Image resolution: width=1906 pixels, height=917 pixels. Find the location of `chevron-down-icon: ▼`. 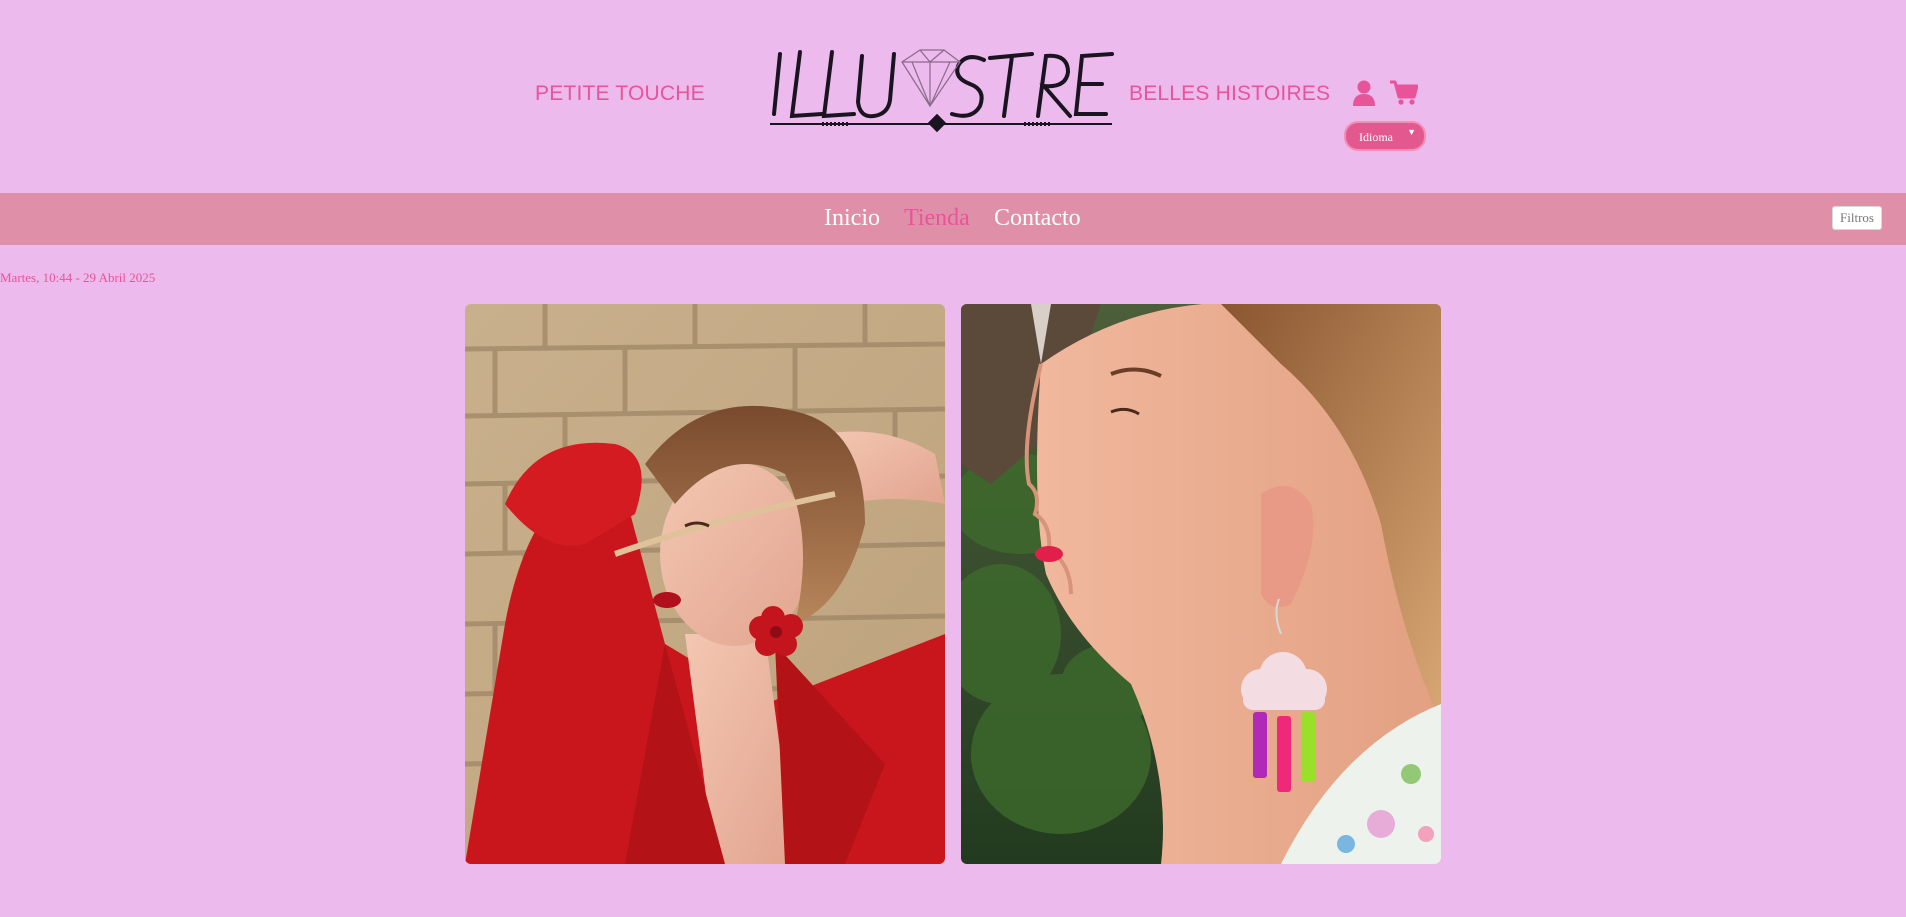

chevron-down-icon: ▼ is located at coordinates (1411, 132).